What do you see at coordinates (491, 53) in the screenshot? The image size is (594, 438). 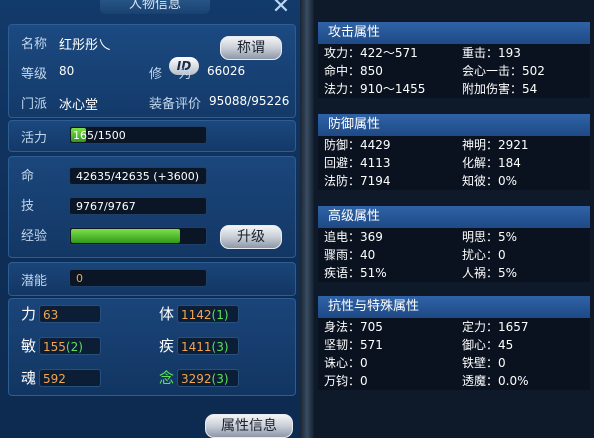 I see `attr-item: 重击：193` at bounding box center [491, 53].